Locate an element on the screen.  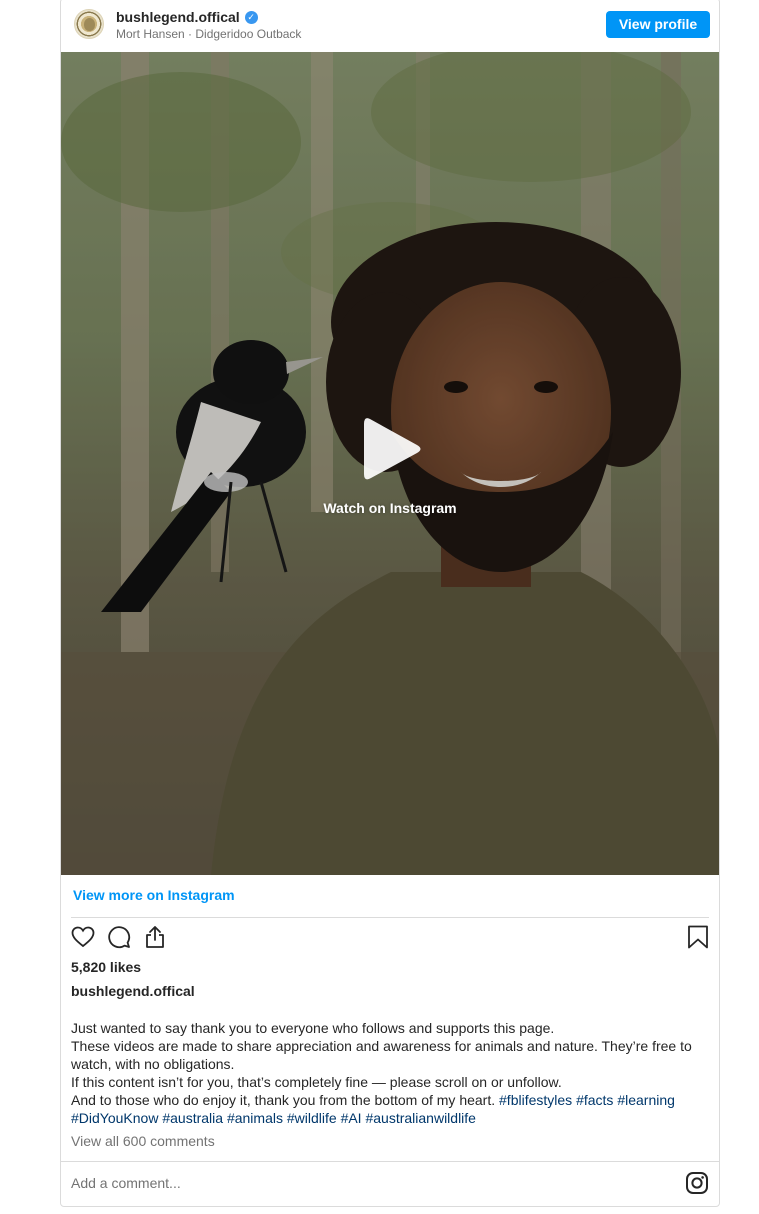
username-row: bushlegend.offical ✓ is located at coordinates (187, 17).